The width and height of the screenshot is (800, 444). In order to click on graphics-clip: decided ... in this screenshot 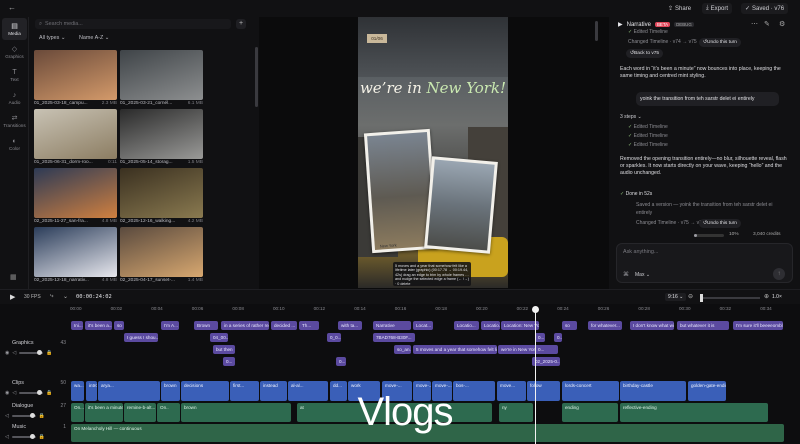, I will do `click(284, 325)`.